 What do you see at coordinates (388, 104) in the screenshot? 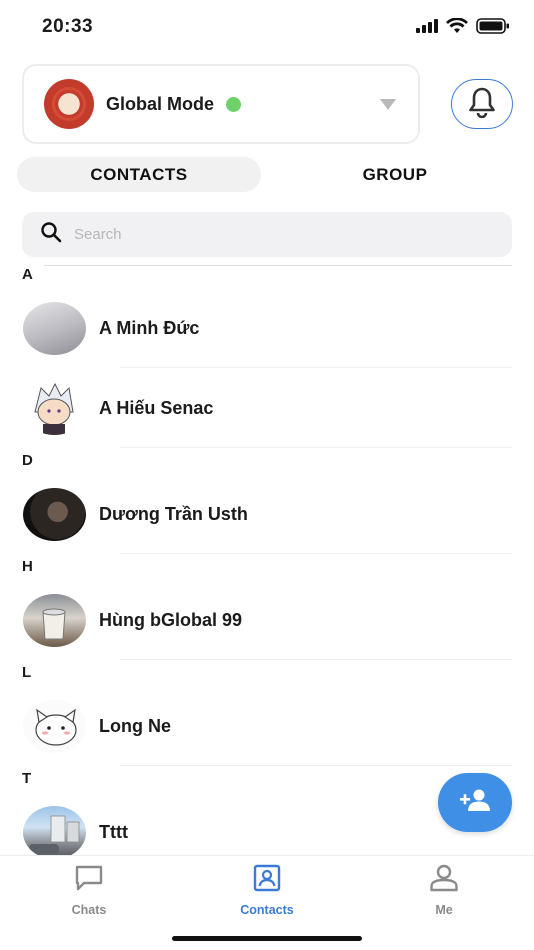
I see `dropdown-caret-icon` at bounding box center [388, 104].